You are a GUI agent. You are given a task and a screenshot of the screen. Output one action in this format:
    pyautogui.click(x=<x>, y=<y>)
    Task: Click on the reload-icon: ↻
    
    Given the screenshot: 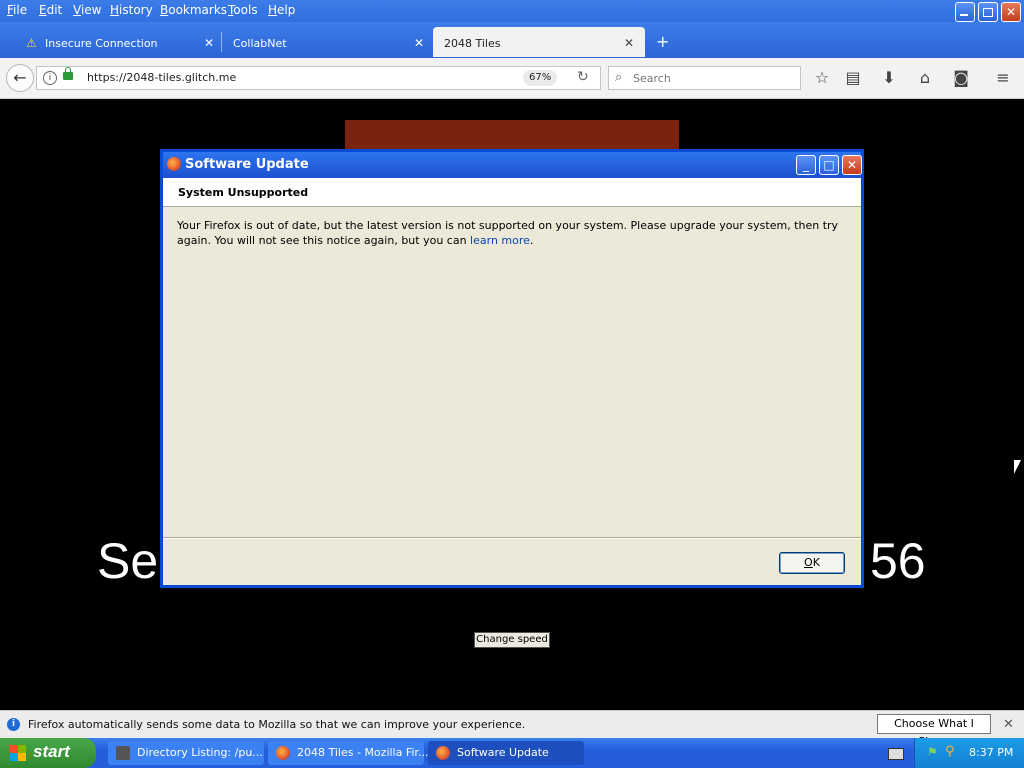 What is the action you would take?
    pyautogui.click(x=583, y=77)
    